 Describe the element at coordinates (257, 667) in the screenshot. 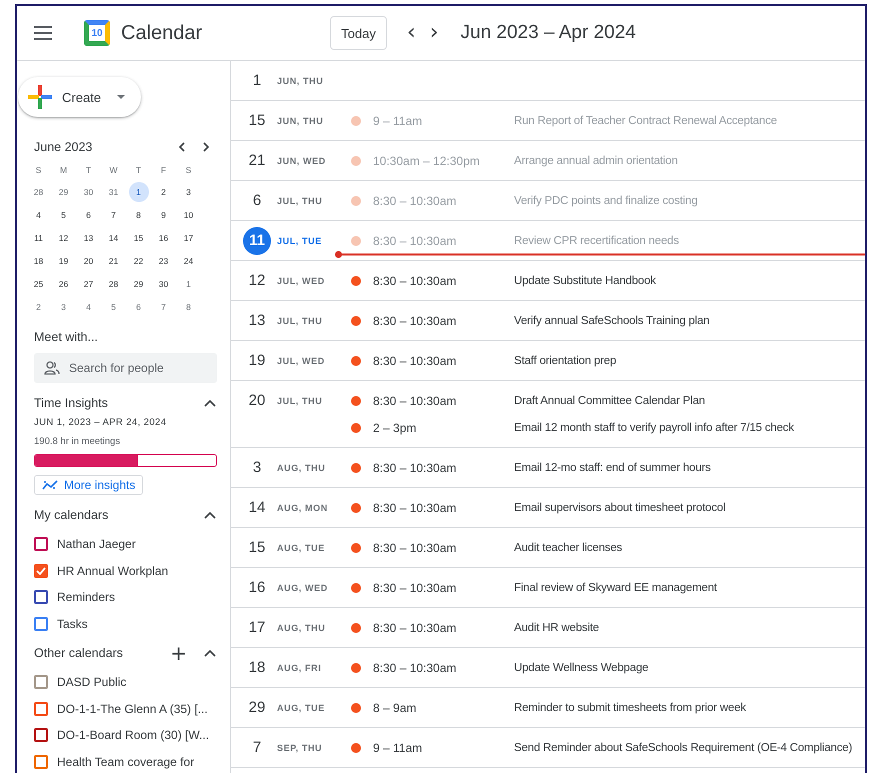

I see `day-number: 18` at that location.